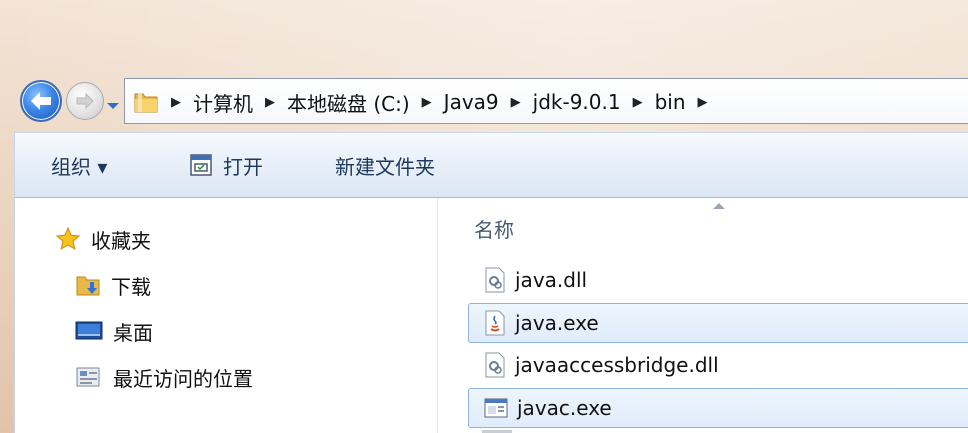 This screenshot has width=968, height=433. Describe the element at coordinates (89, 377) in the screenshot. I see `recent-places-icon` at that location.